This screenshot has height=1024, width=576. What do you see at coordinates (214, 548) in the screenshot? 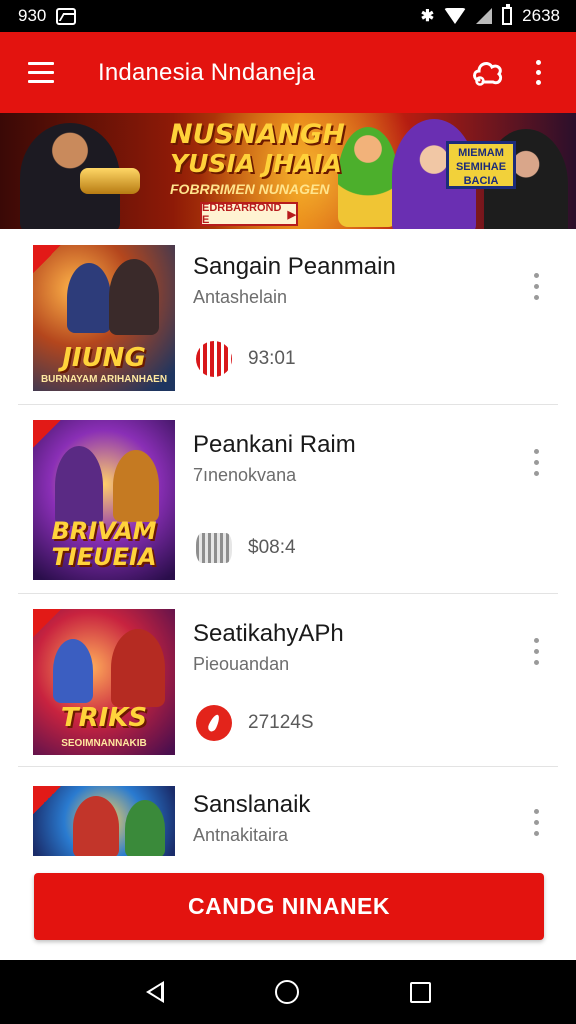
I see `coin-stack-icon` at bounding box center [214, 548].